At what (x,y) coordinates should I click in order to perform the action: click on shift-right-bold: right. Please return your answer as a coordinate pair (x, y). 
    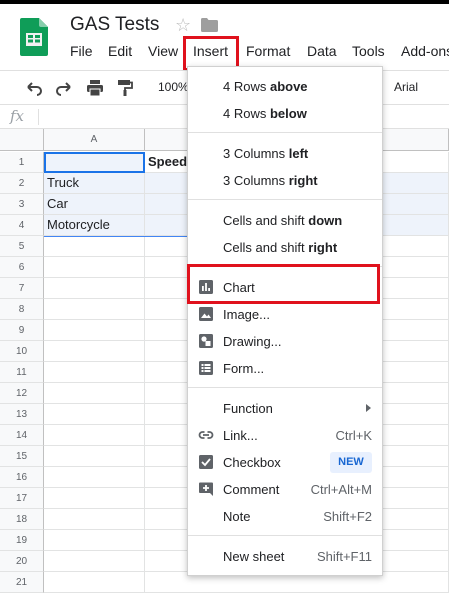
    Looking at the image, I should click on (323, 247).